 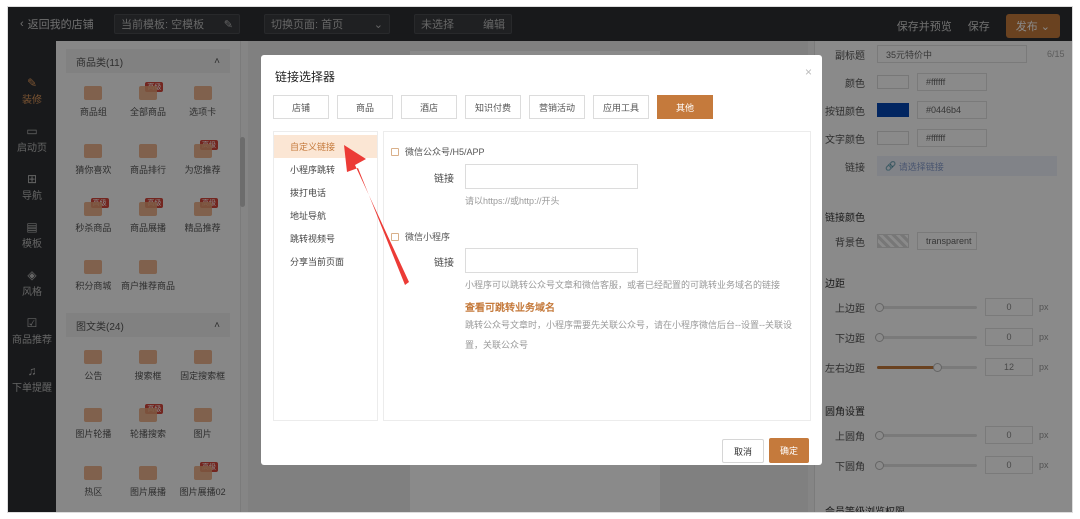 I want to click on mini-section-head: 微信小程序, so click(x=420, y=236).